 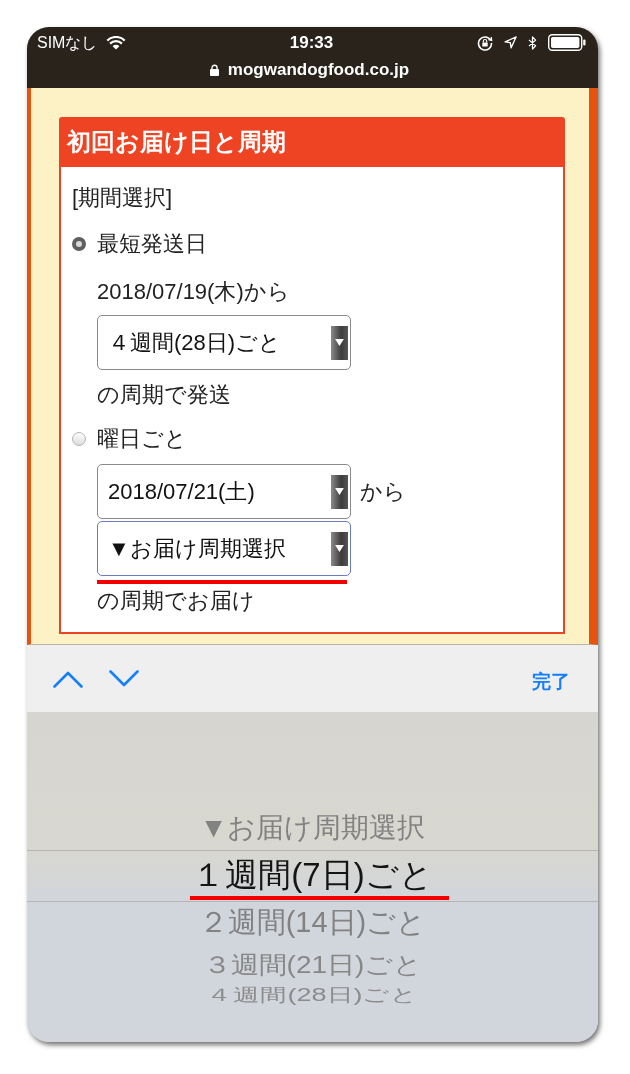 What do you see at coordinates (311, 42) in the screenshot?
I see `clock-time: 19:33` at bounding box center [311, 42].